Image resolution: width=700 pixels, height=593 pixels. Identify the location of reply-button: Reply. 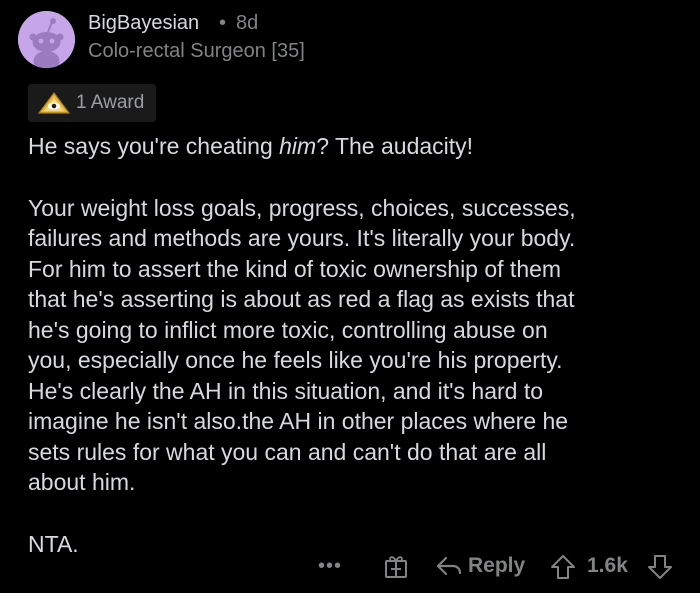
(480, 566).